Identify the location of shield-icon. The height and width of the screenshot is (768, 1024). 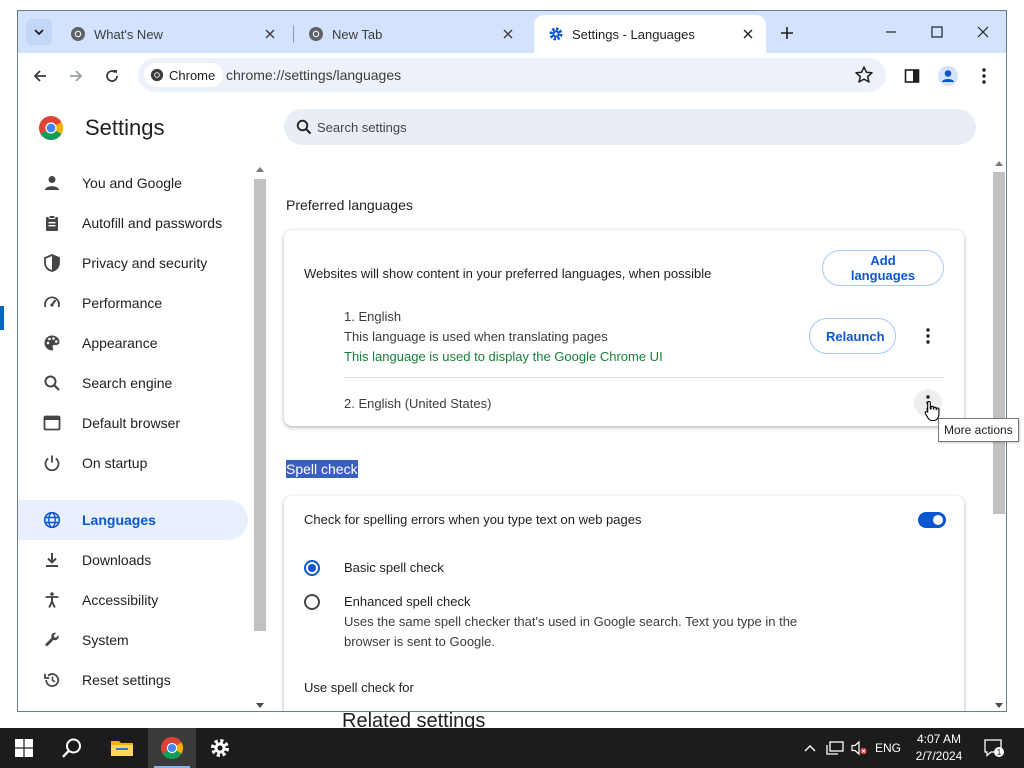
(52, 263).